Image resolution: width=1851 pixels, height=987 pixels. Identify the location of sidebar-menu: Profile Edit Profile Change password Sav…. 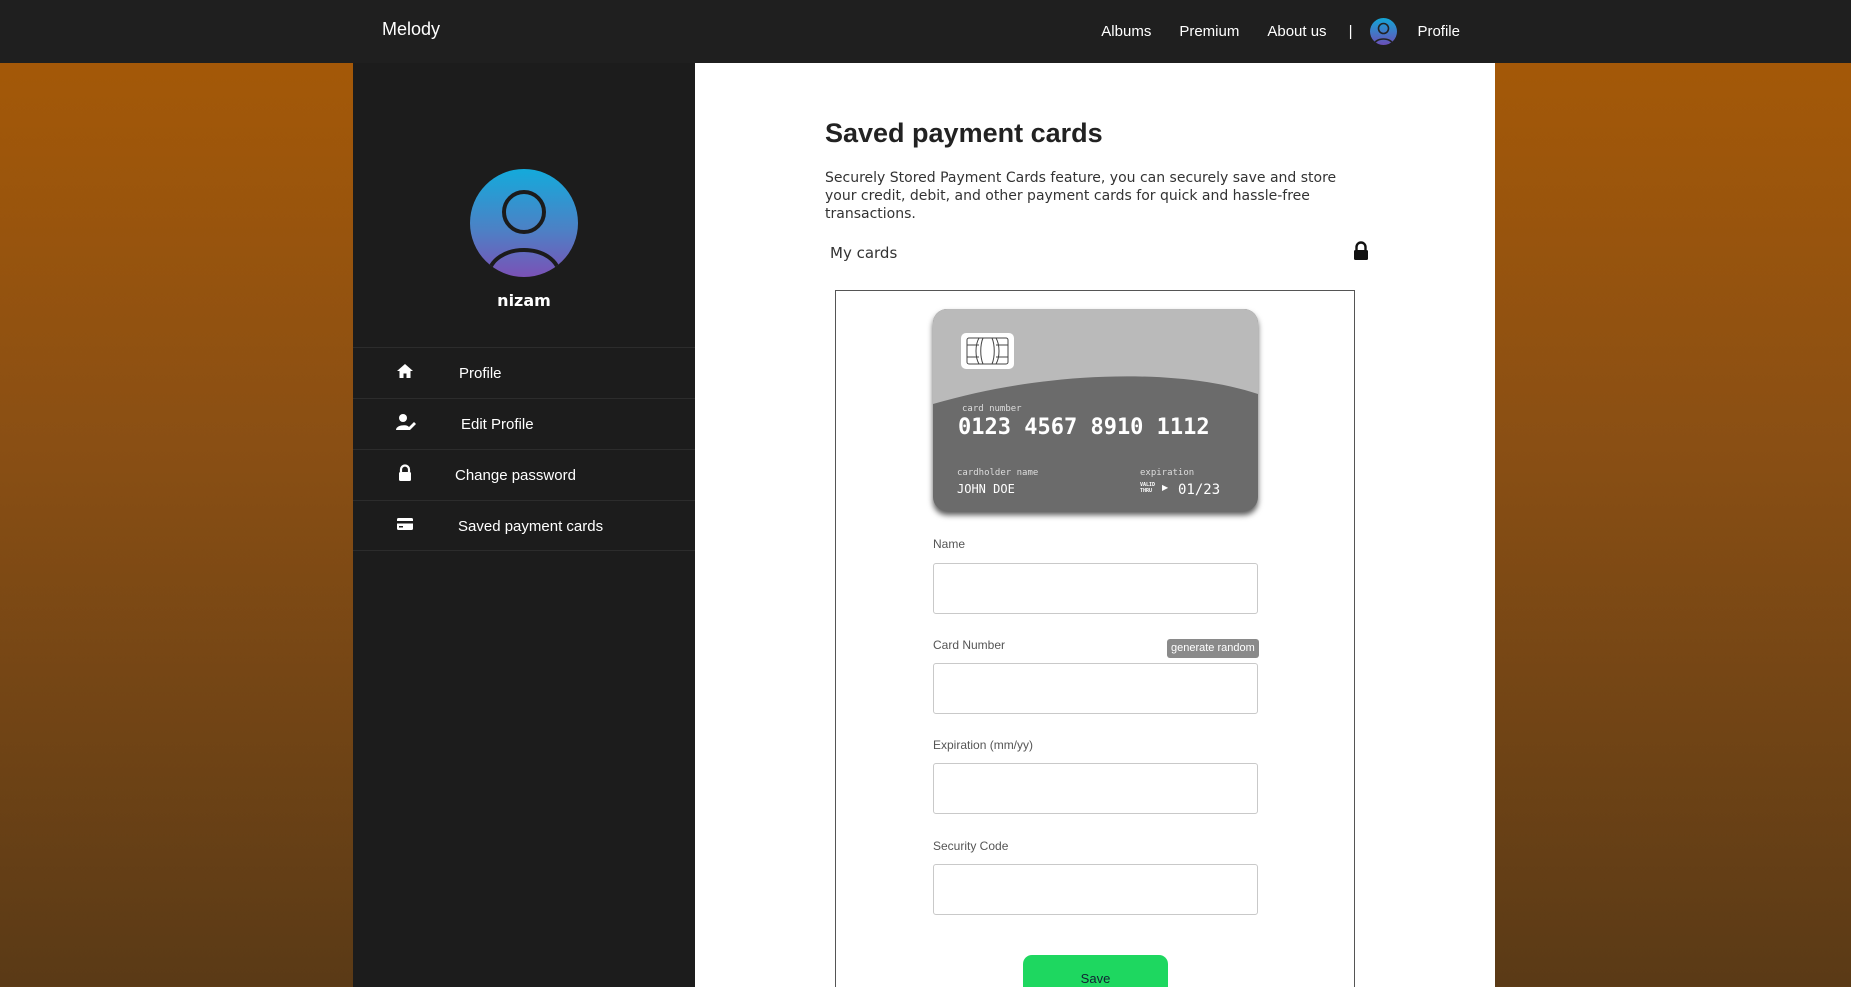
(524, 449).